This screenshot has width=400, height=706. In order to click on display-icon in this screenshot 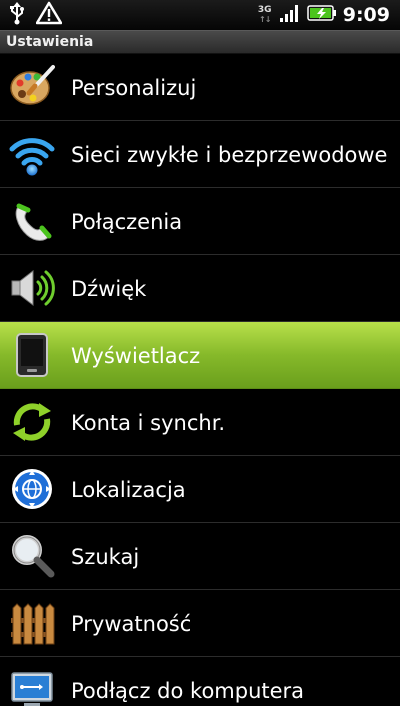, I will do `click(32, 355)`.